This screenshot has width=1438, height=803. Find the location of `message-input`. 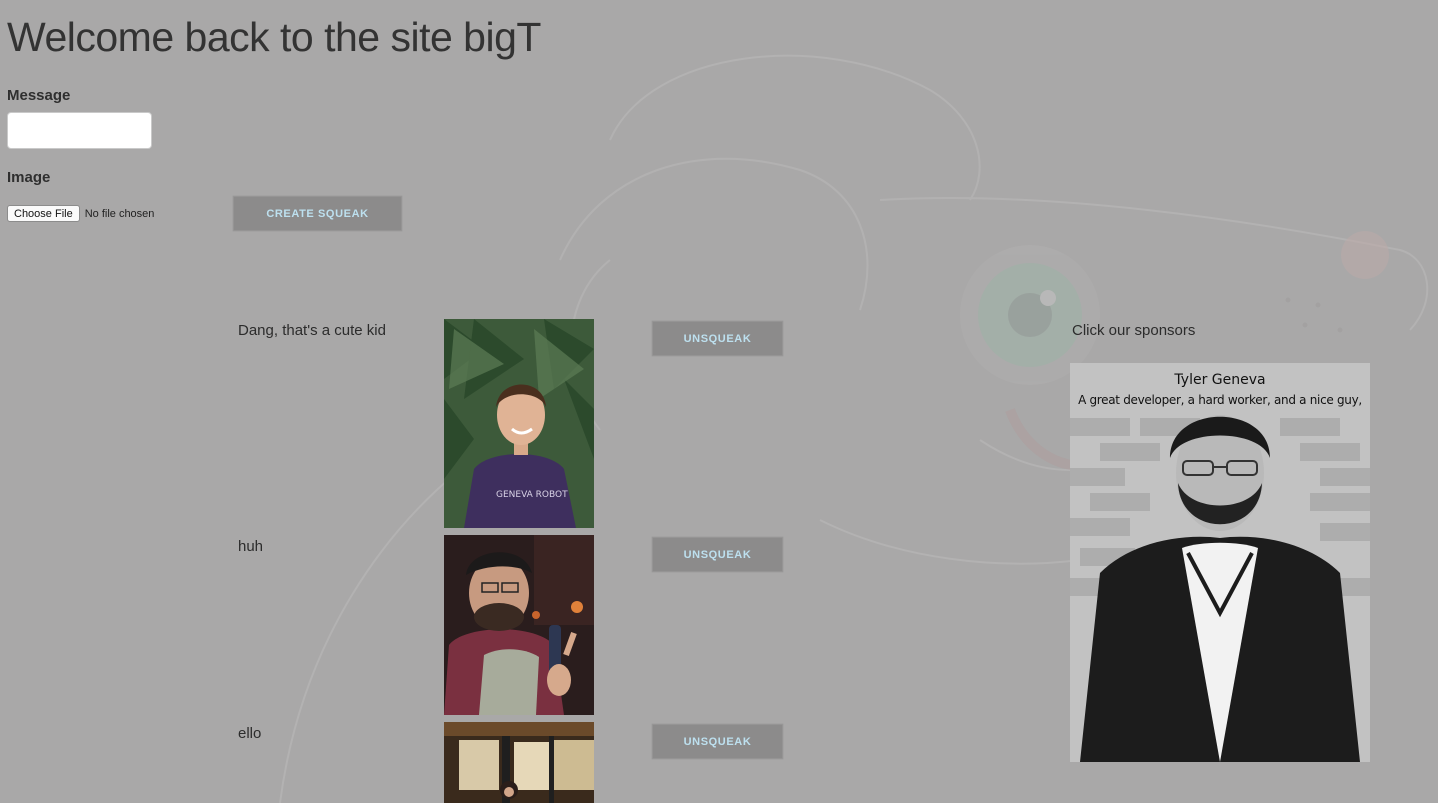

message-input is located at coordinates (79, 130).